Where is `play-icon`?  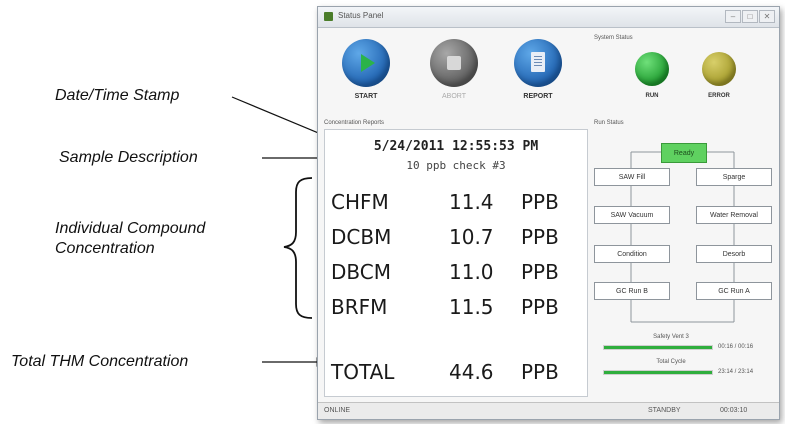
play-icon is located at coordinates (368, 63).